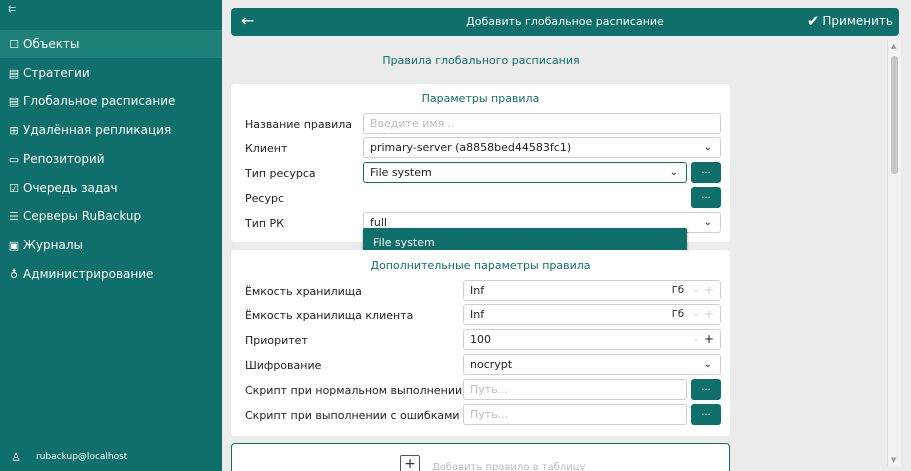 The image size is (911, 471). I want to click on add-rule-button: + Добавить правило в таблицу, so click(480, 457).